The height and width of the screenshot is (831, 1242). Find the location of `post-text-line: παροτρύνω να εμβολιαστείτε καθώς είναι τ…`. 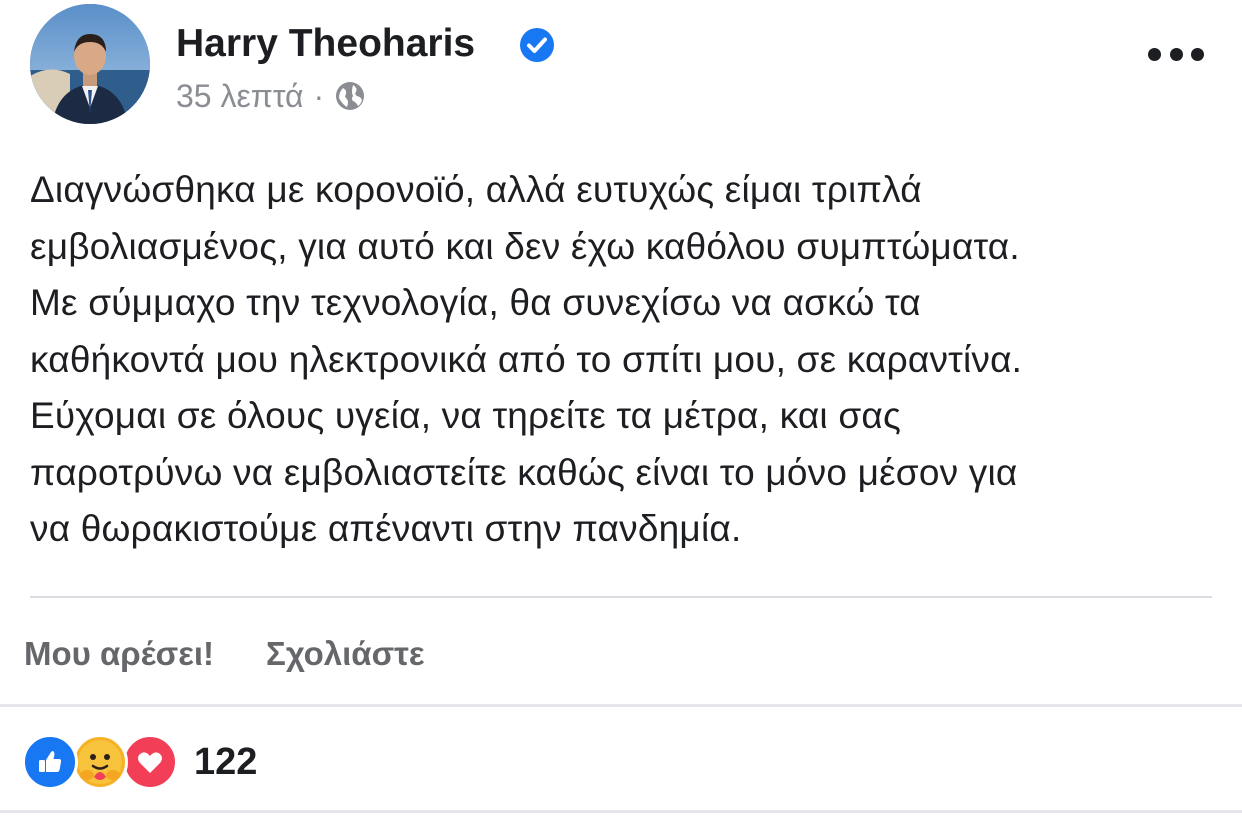

post-text-line: παροτρύνω να εμβολιαστείτε καθώς είναι τ… is located at coordinates (524, 472).